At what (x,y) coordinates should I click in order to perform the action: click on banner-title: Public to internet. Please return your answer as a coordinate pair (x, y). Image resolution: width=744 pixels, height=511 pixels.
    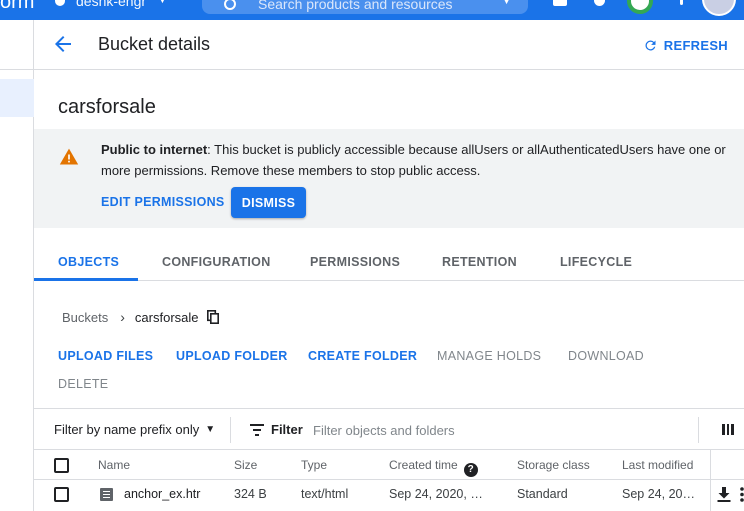
    Looking at the image, I should click on (154, 149).